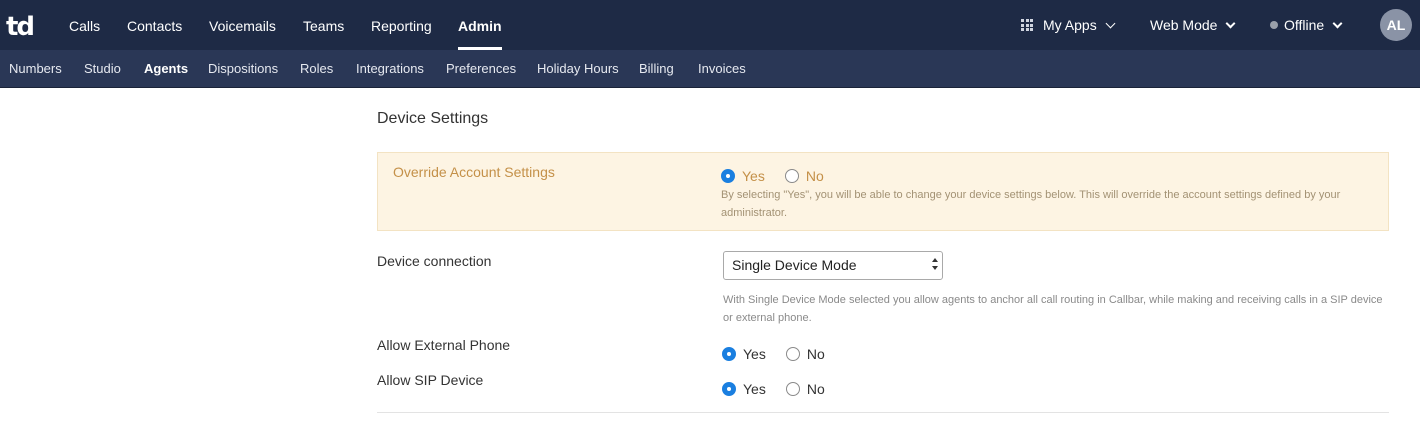 The image size is (1420, 426). I want to click on section-title: Device Settings, so click(433, 118).